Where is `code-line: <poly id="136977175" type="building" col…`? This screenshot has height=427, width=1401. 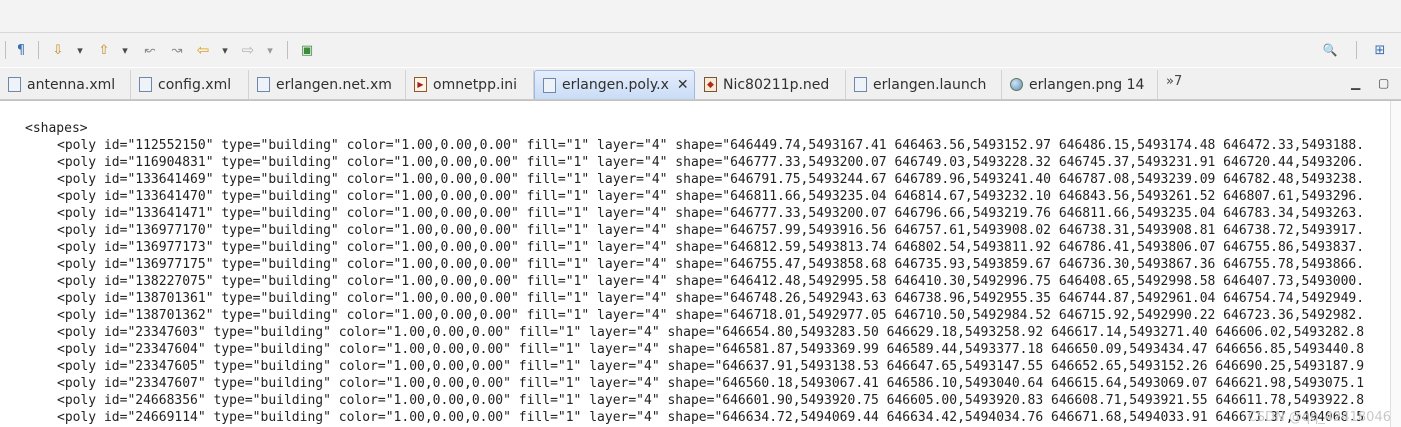 code-line: <poly id="136977175" type="building" col… is located at coordinates (711, 264).